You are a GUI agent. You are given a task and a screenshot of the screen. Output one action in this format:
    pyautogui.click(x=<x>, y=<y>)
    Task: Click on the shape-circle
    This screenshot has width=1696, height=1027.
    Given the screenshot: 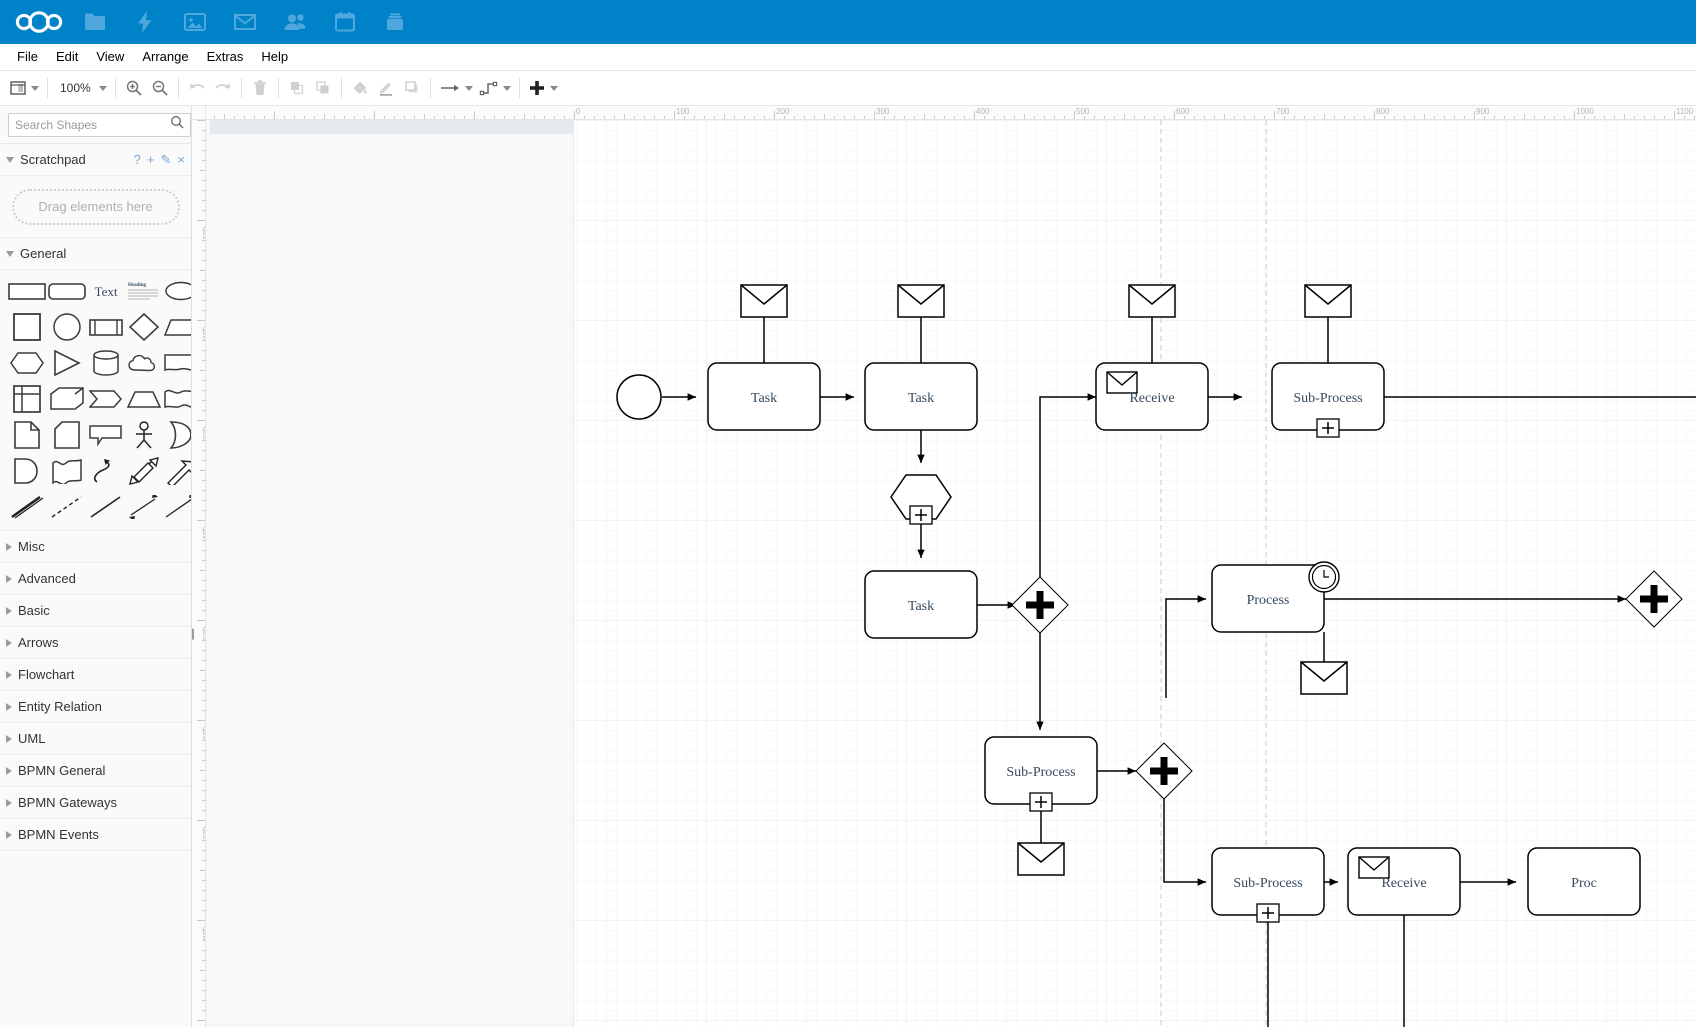 What is the action you would take?
    pyautogui.click(x=67, y=327)
    